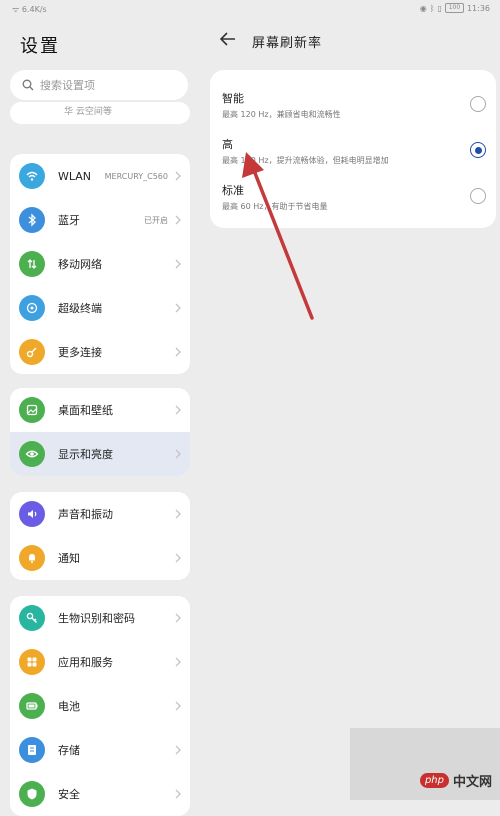 This screenshot has height=816, width=500. What do you see at coordinates (32, 308) in the screenshot?
I see `super-device-icon` at bounding box center [32, 308].